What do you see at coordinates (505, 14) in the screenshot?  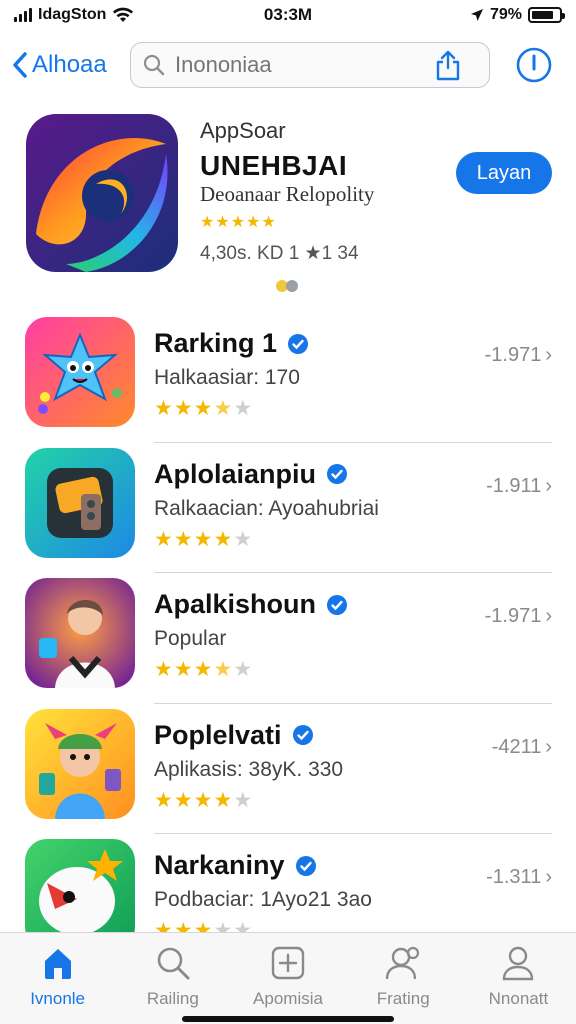 I see `battery-percent: 79%` at bounding box center [505, 14].